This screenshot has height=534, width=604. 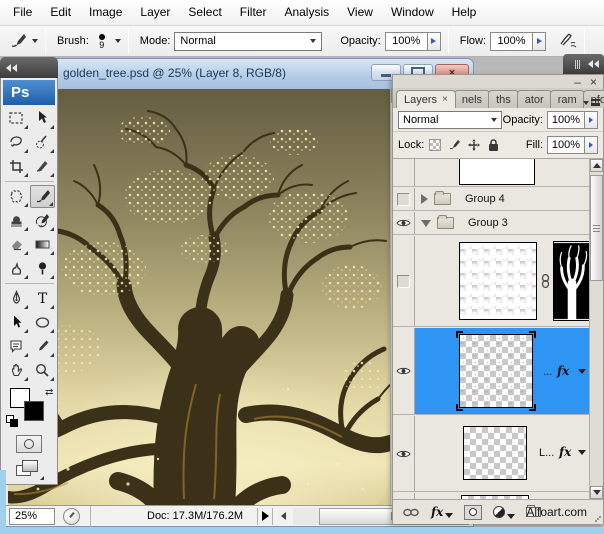 What do you see at coordinates (360, 12) in the screenshot?
I see `menu-view: View` at bounding box center [360, 12].